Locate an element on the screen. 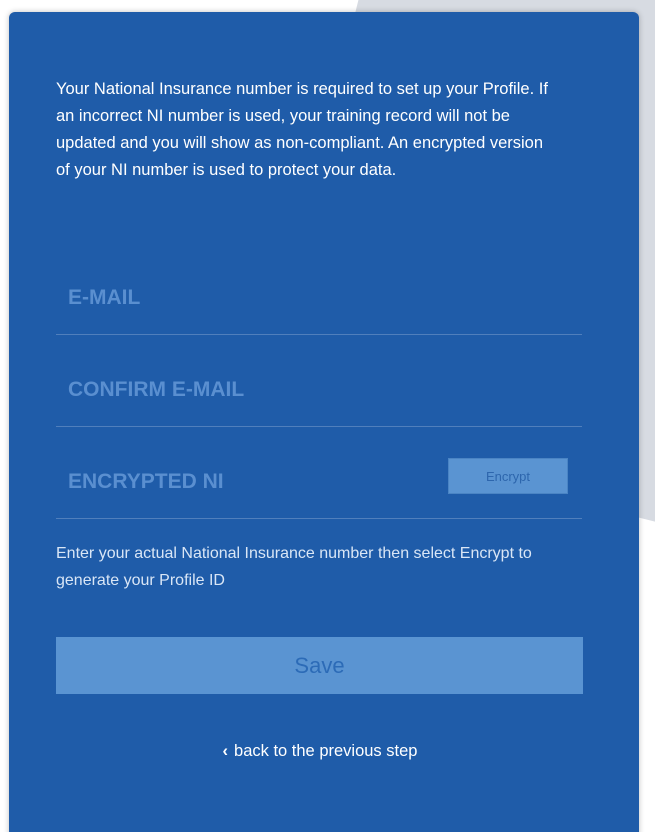 This screenshot has width=655, height=832. encrypt-button: Encrypt is located at coordinates (508, 476).